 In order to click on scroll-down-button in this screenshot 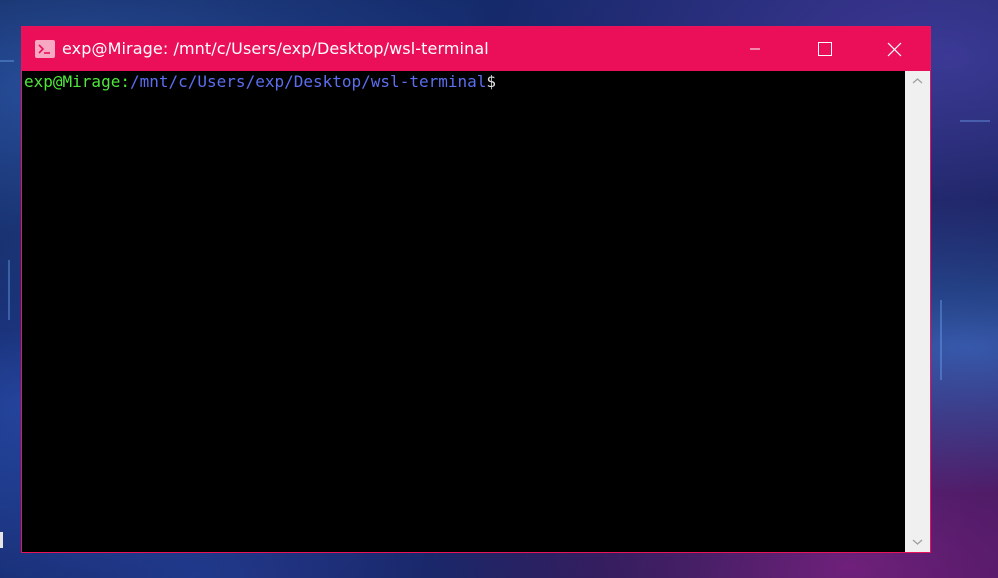, I will do `click(917, 542)`.